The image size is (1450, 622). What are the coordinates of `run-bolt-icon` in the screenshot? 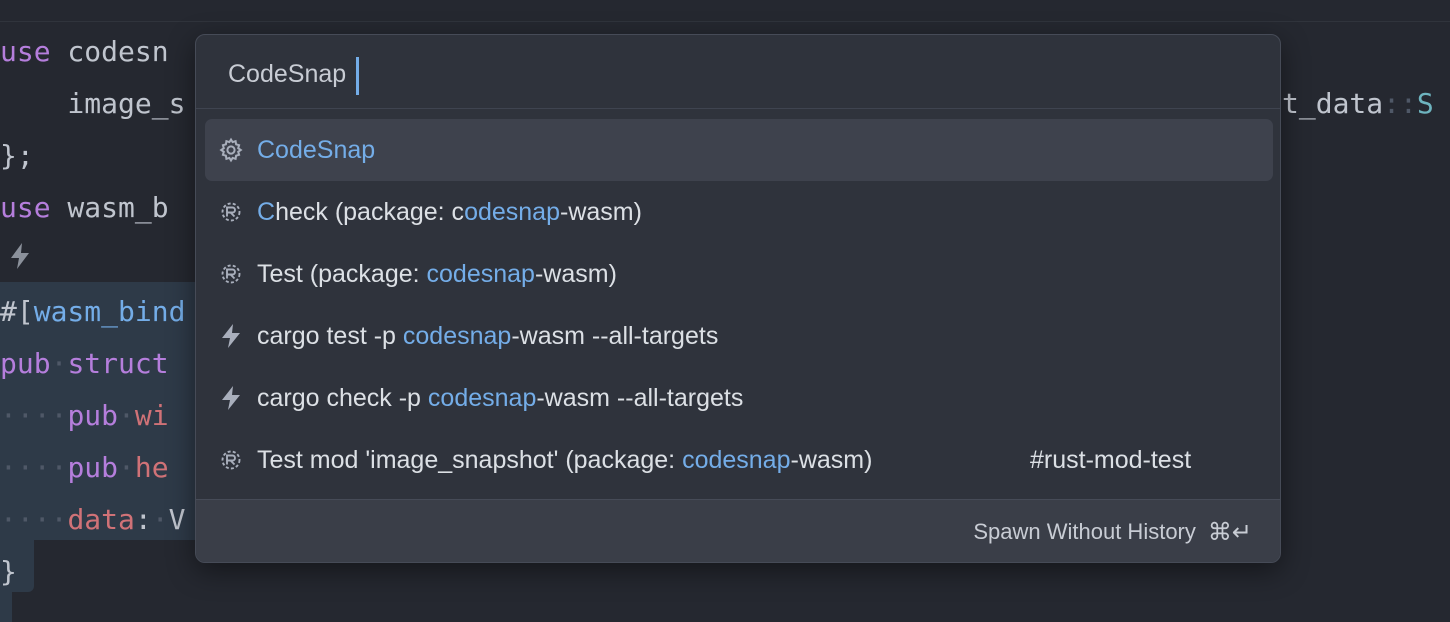 It's located at (20, 256).